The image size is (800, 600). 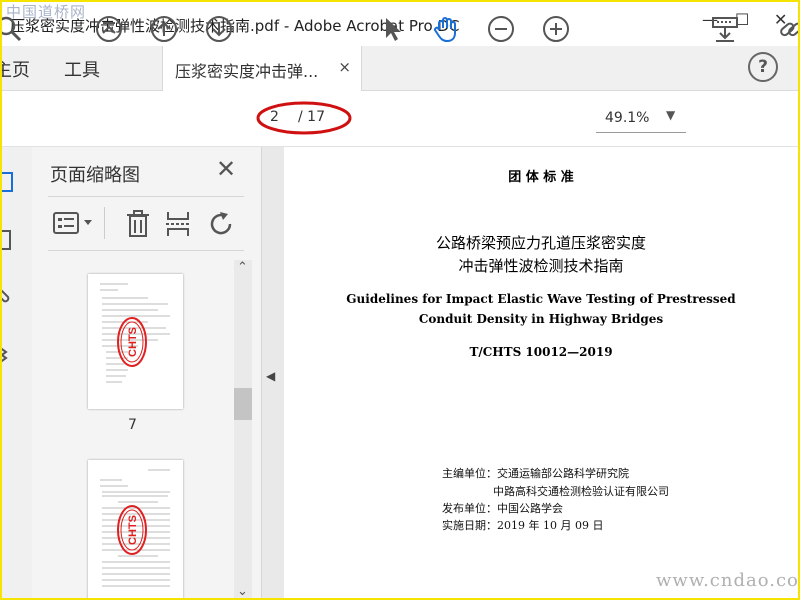 I want to click on title-cn-line1: 公路桥梁预应力孔道压浆密实度, so click(x=540, y=243).